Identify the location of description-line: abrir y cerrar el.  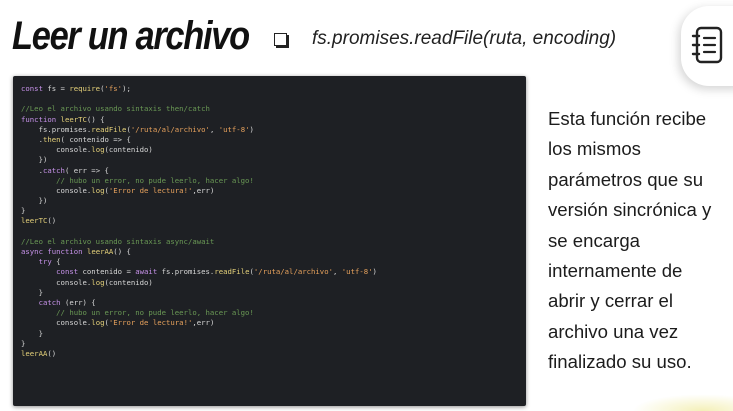
(611, 301).